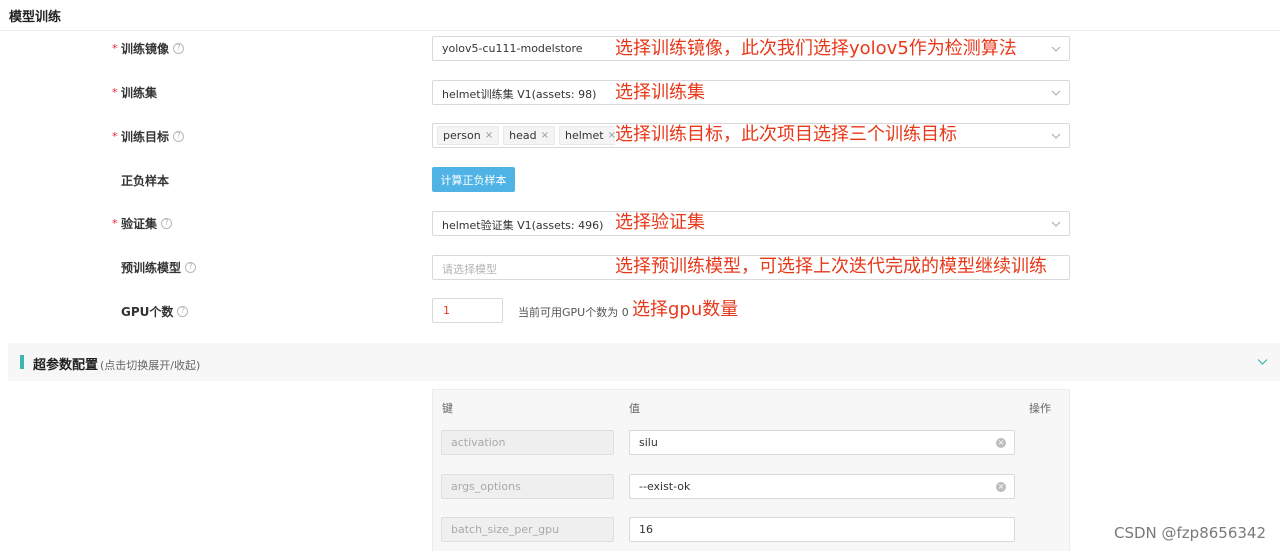 The height and width of the screenshot is (551, 1280). I want to click on training-targets-label-text: 训练目标, so click(145, 136).